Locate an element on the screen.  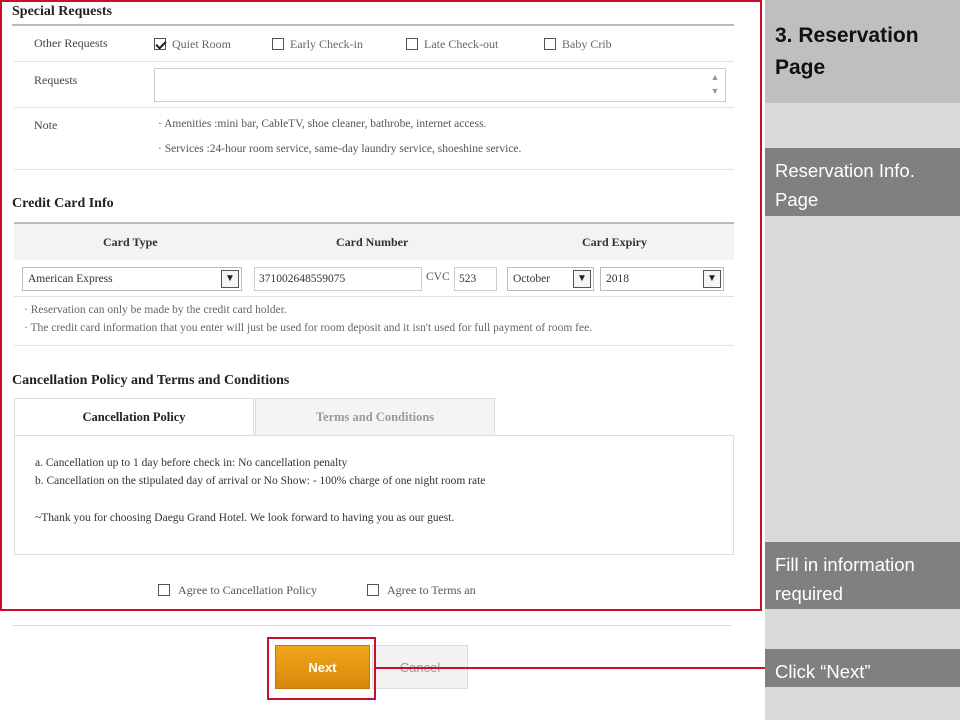
early-checkin-label: Early Check-in is located at coordinates (326, 43).